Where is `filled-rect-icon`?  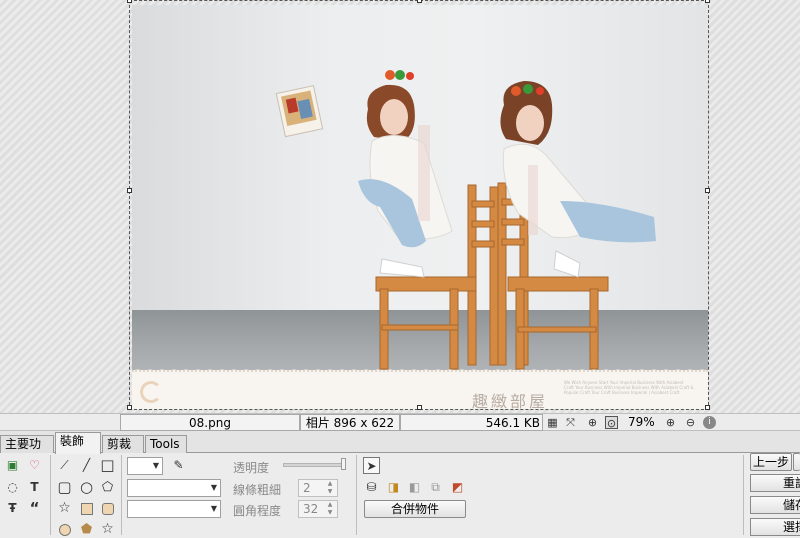
filled-rect-icon is located at coordinates (86, 508).